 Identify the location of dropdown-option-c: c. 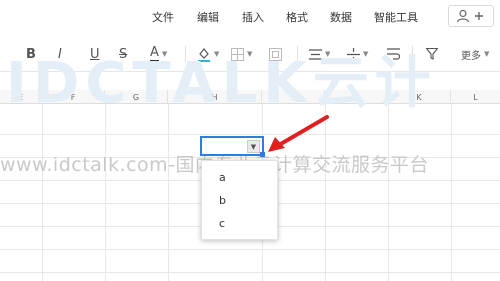
(222, 223).